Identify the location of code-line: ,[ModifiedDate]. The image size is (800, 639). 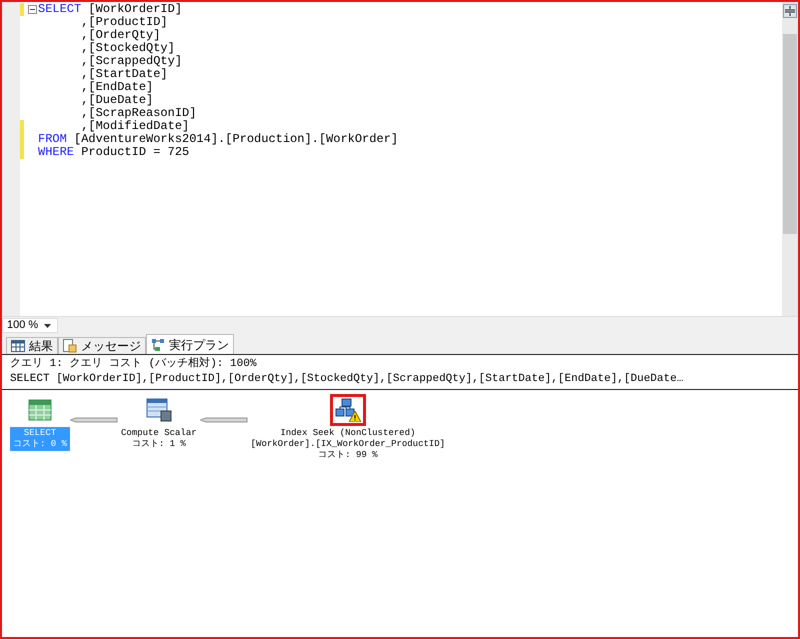
(135, 126).